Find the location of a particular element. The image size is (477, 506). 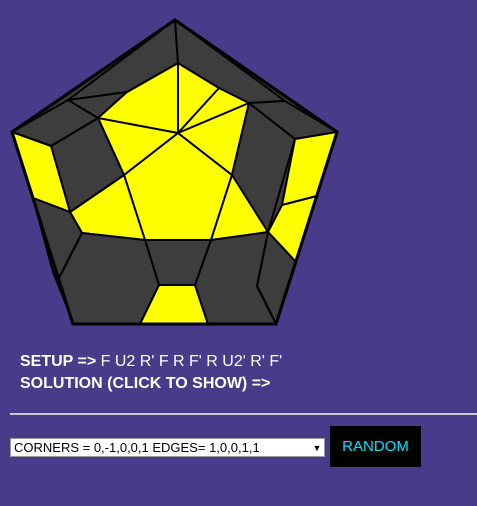

case-select: CORNERS = 0,-1,0,0,1 EDGES= 1,0,0,1,1 ▼ is located at coordinates (167, 447).